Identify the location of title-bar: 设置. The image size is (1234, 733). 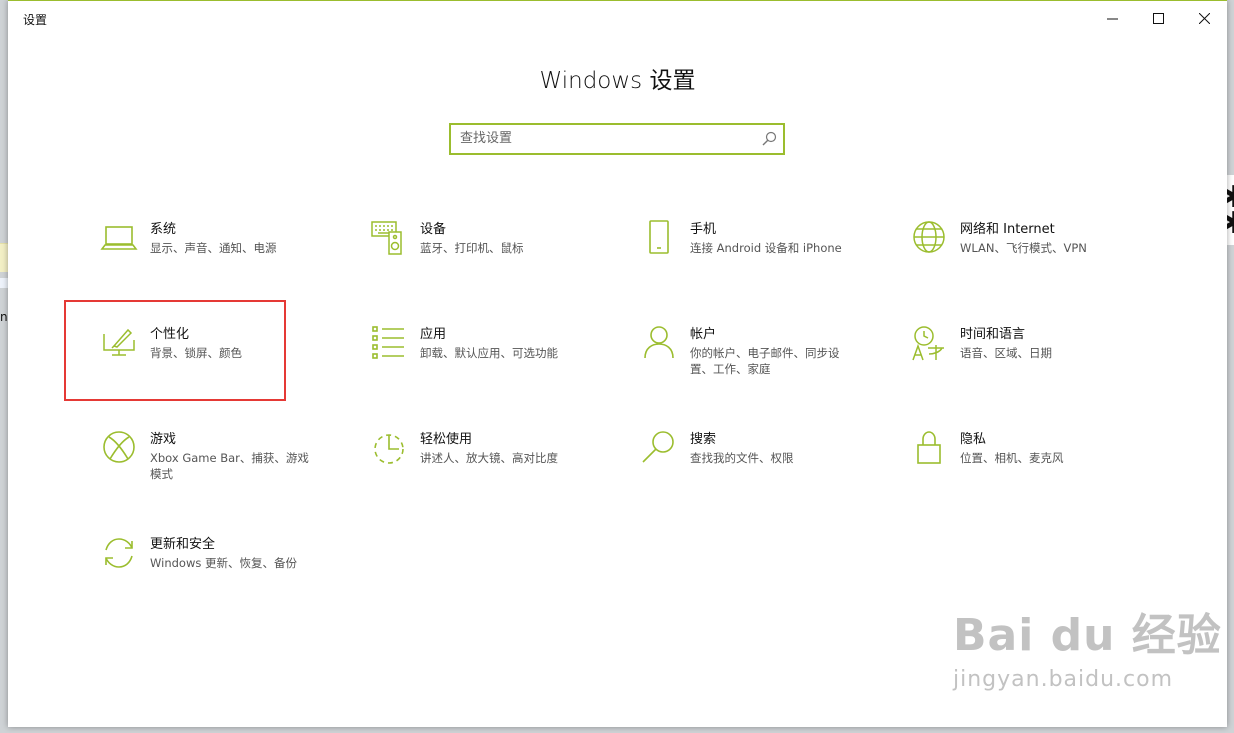
(617, 18).